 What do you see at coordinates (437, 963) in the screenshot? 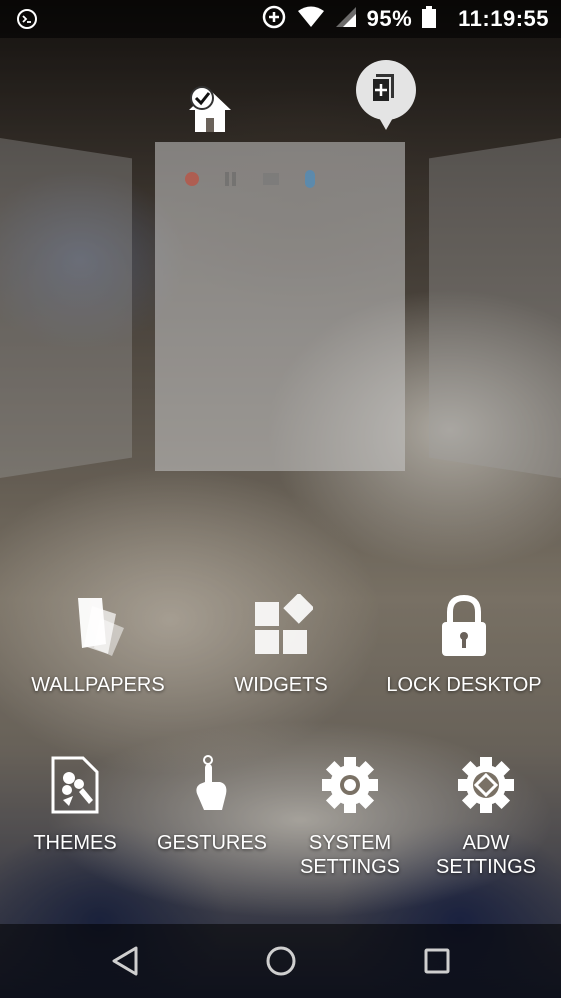
I see `recents-icon` at bounding box center [437, 963].